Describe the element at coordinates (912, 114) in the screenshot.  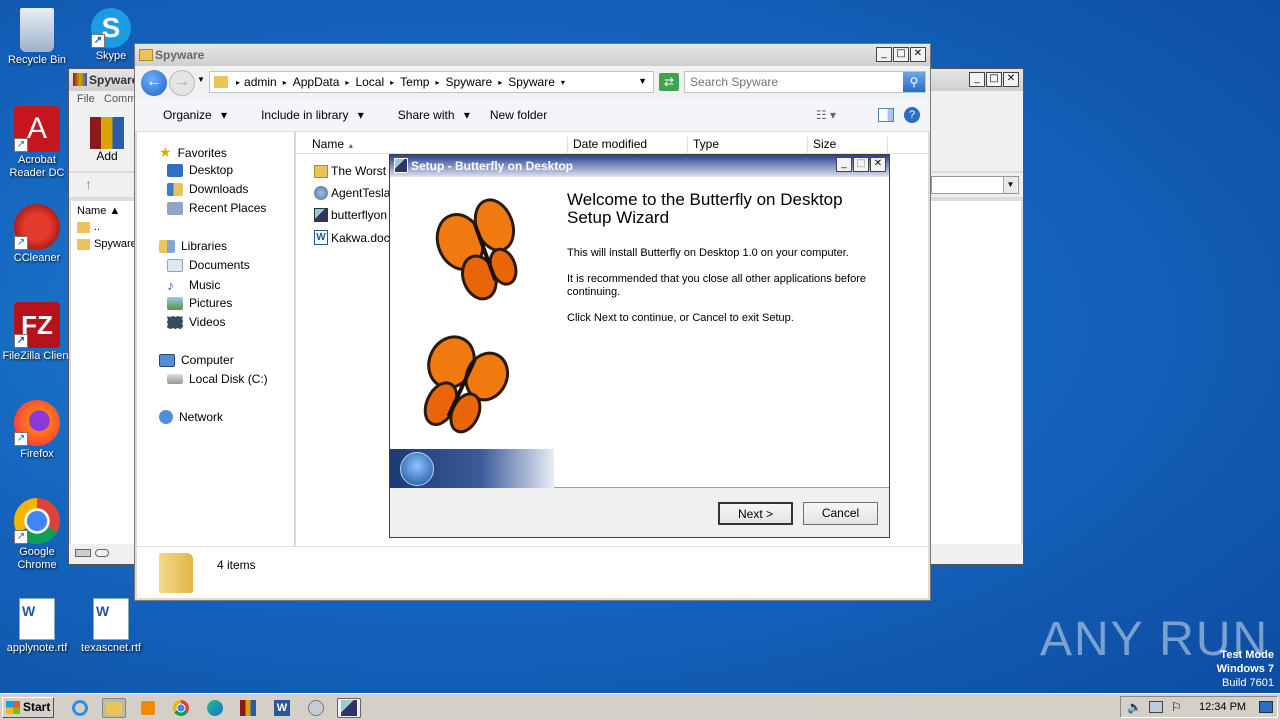
I see `help-icon: ?` at that location.